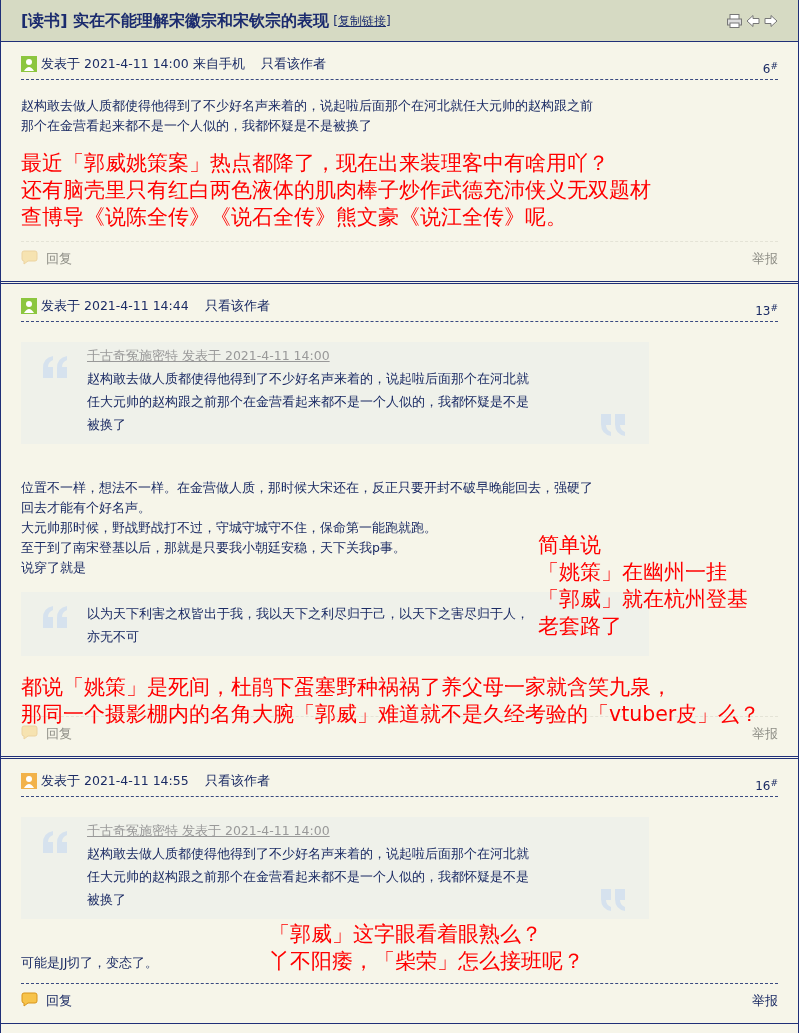 The width and height of the screenshot is (799, 1033). What do you see at coordinates (770, 69) in the screenshot?
I see `floor-number: 6$^{#}$` at bounding box center [770, 69].